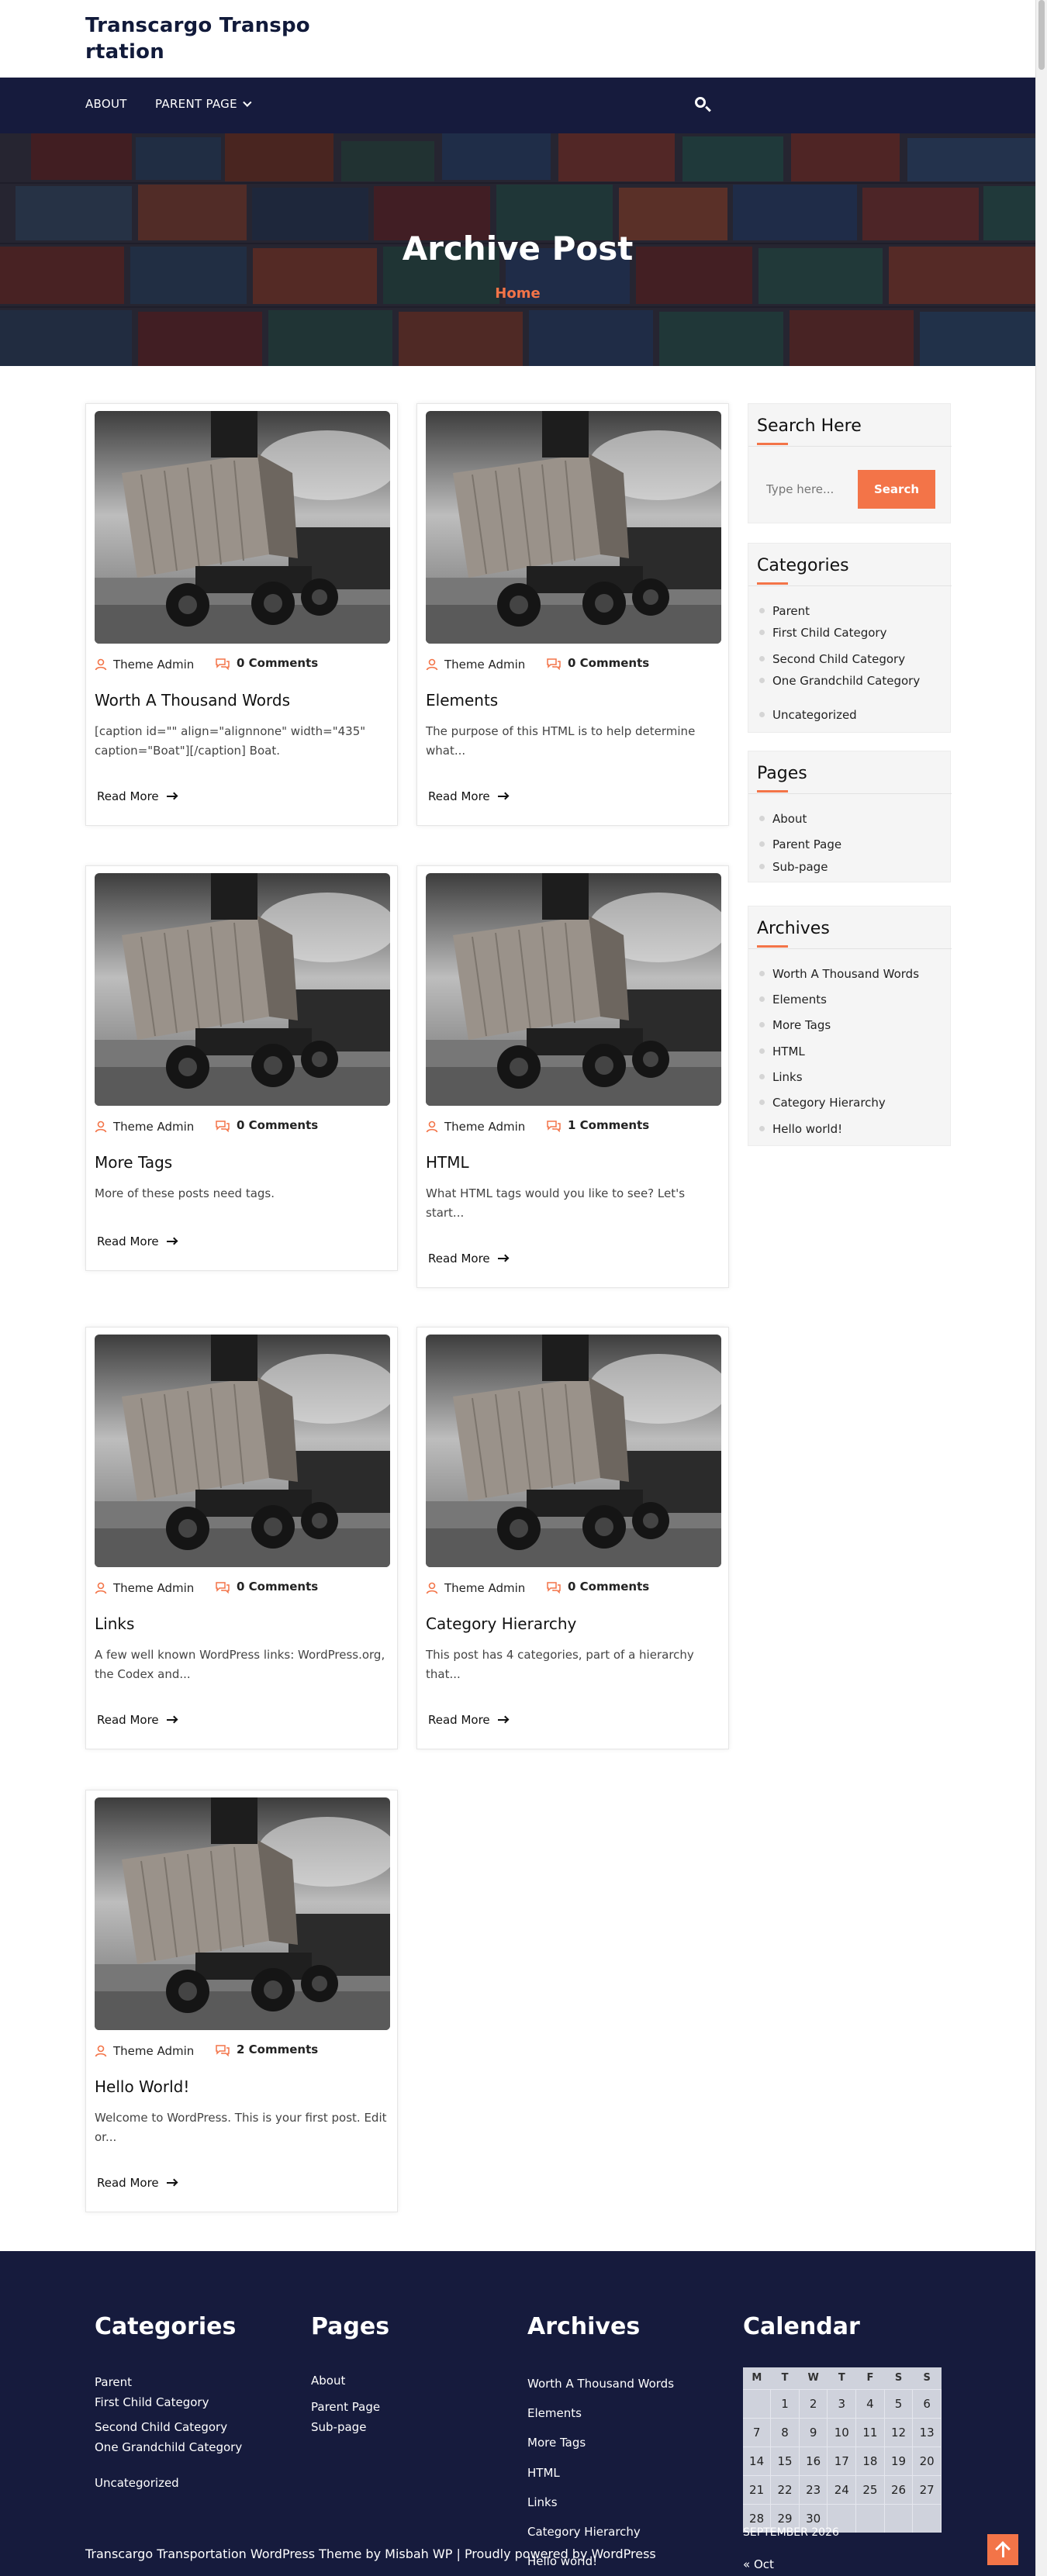 The width and height of the screenshot is (1047, 2576). I want to click on post-title: Elements, so click(573, 700).